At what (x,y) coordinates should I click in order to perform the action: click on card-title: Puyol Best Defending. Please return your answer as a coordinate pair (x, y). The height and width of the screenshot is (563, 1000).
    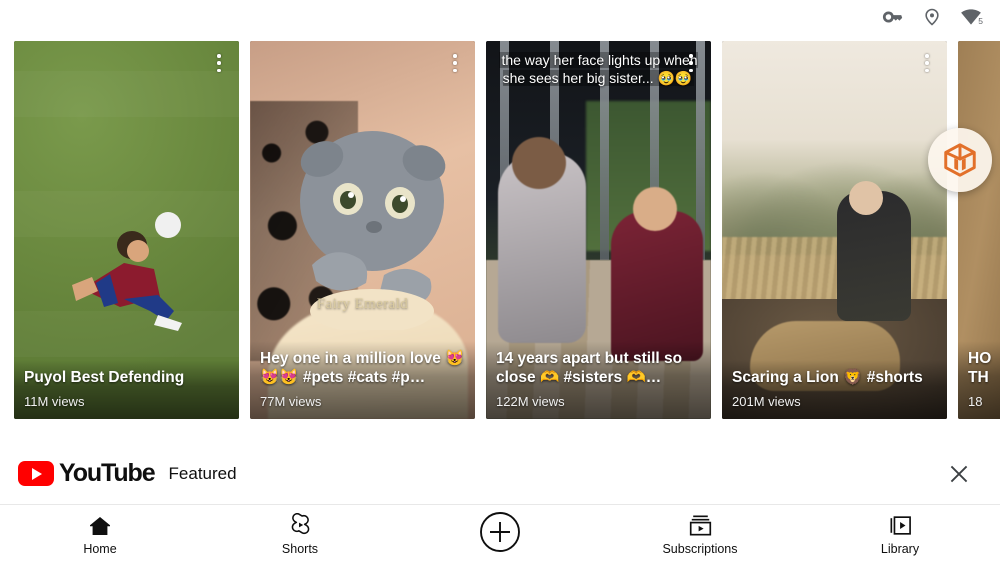
    Looking at the image, I should click on (104, 378).